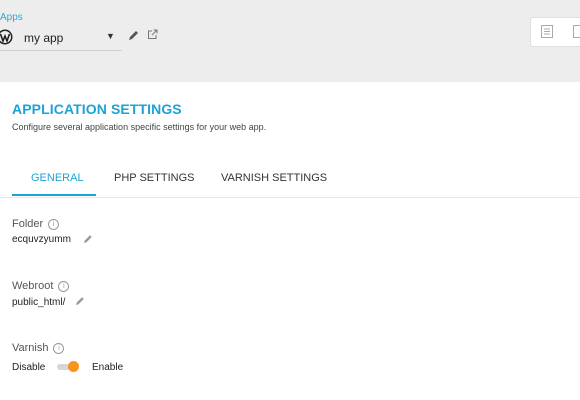 Image resolution: width=580 pixels, height=400 pixels. What do you see at coordinates (152, 34) in the screenshot?
I see `external-link-icon` at bounding box center [152, 34].